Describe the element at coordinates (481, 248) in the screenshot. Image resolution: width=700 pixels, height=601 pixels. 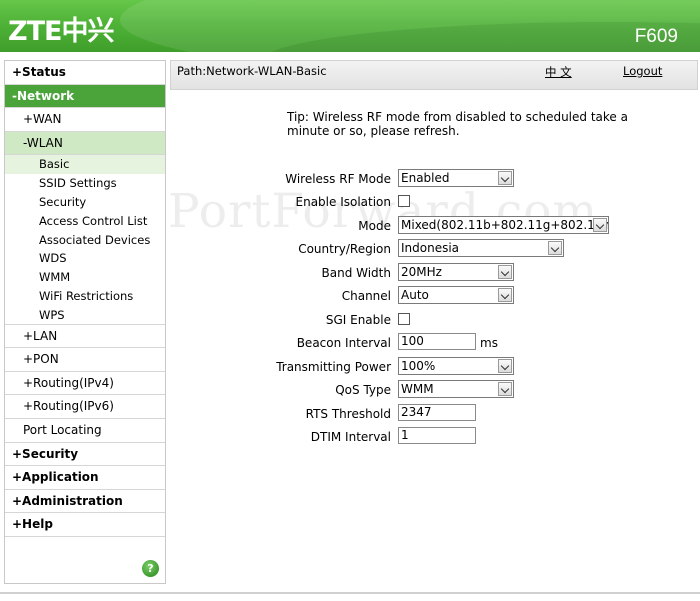
I see `country-select: Indonesia` at that location.